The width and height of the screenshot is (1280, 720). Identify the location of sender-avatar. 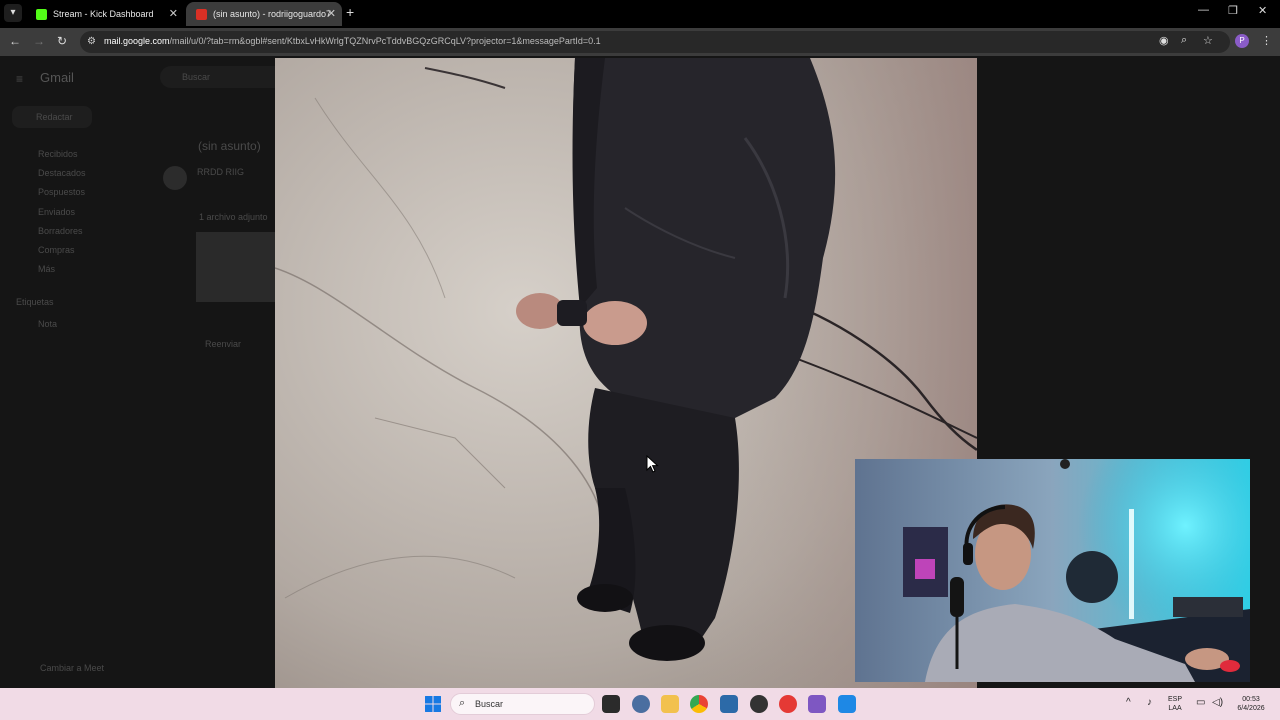
(175, 178).